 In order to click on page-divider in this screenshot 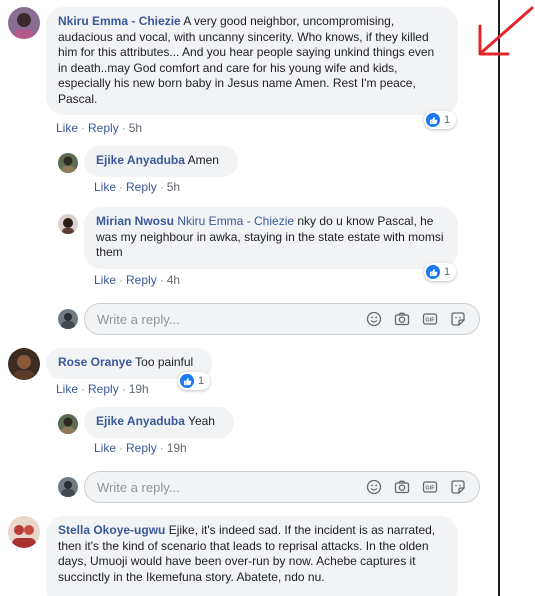, I will do `click(499, 298)`.